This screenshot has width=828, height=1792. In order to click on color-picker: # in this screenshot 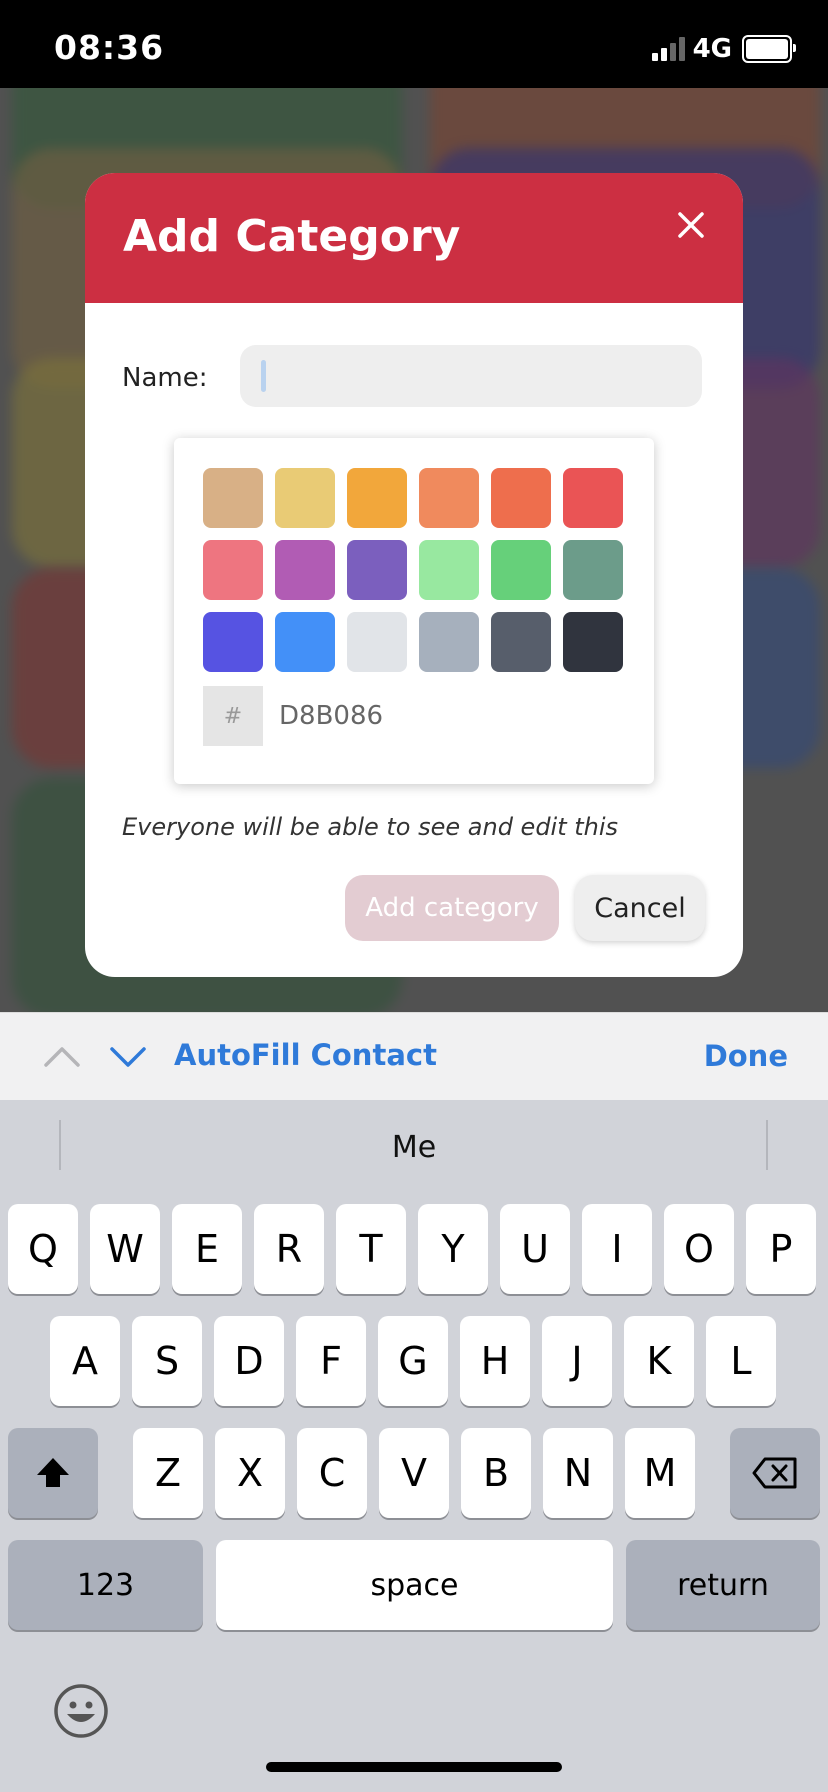, I will do `click(414, 611)`.